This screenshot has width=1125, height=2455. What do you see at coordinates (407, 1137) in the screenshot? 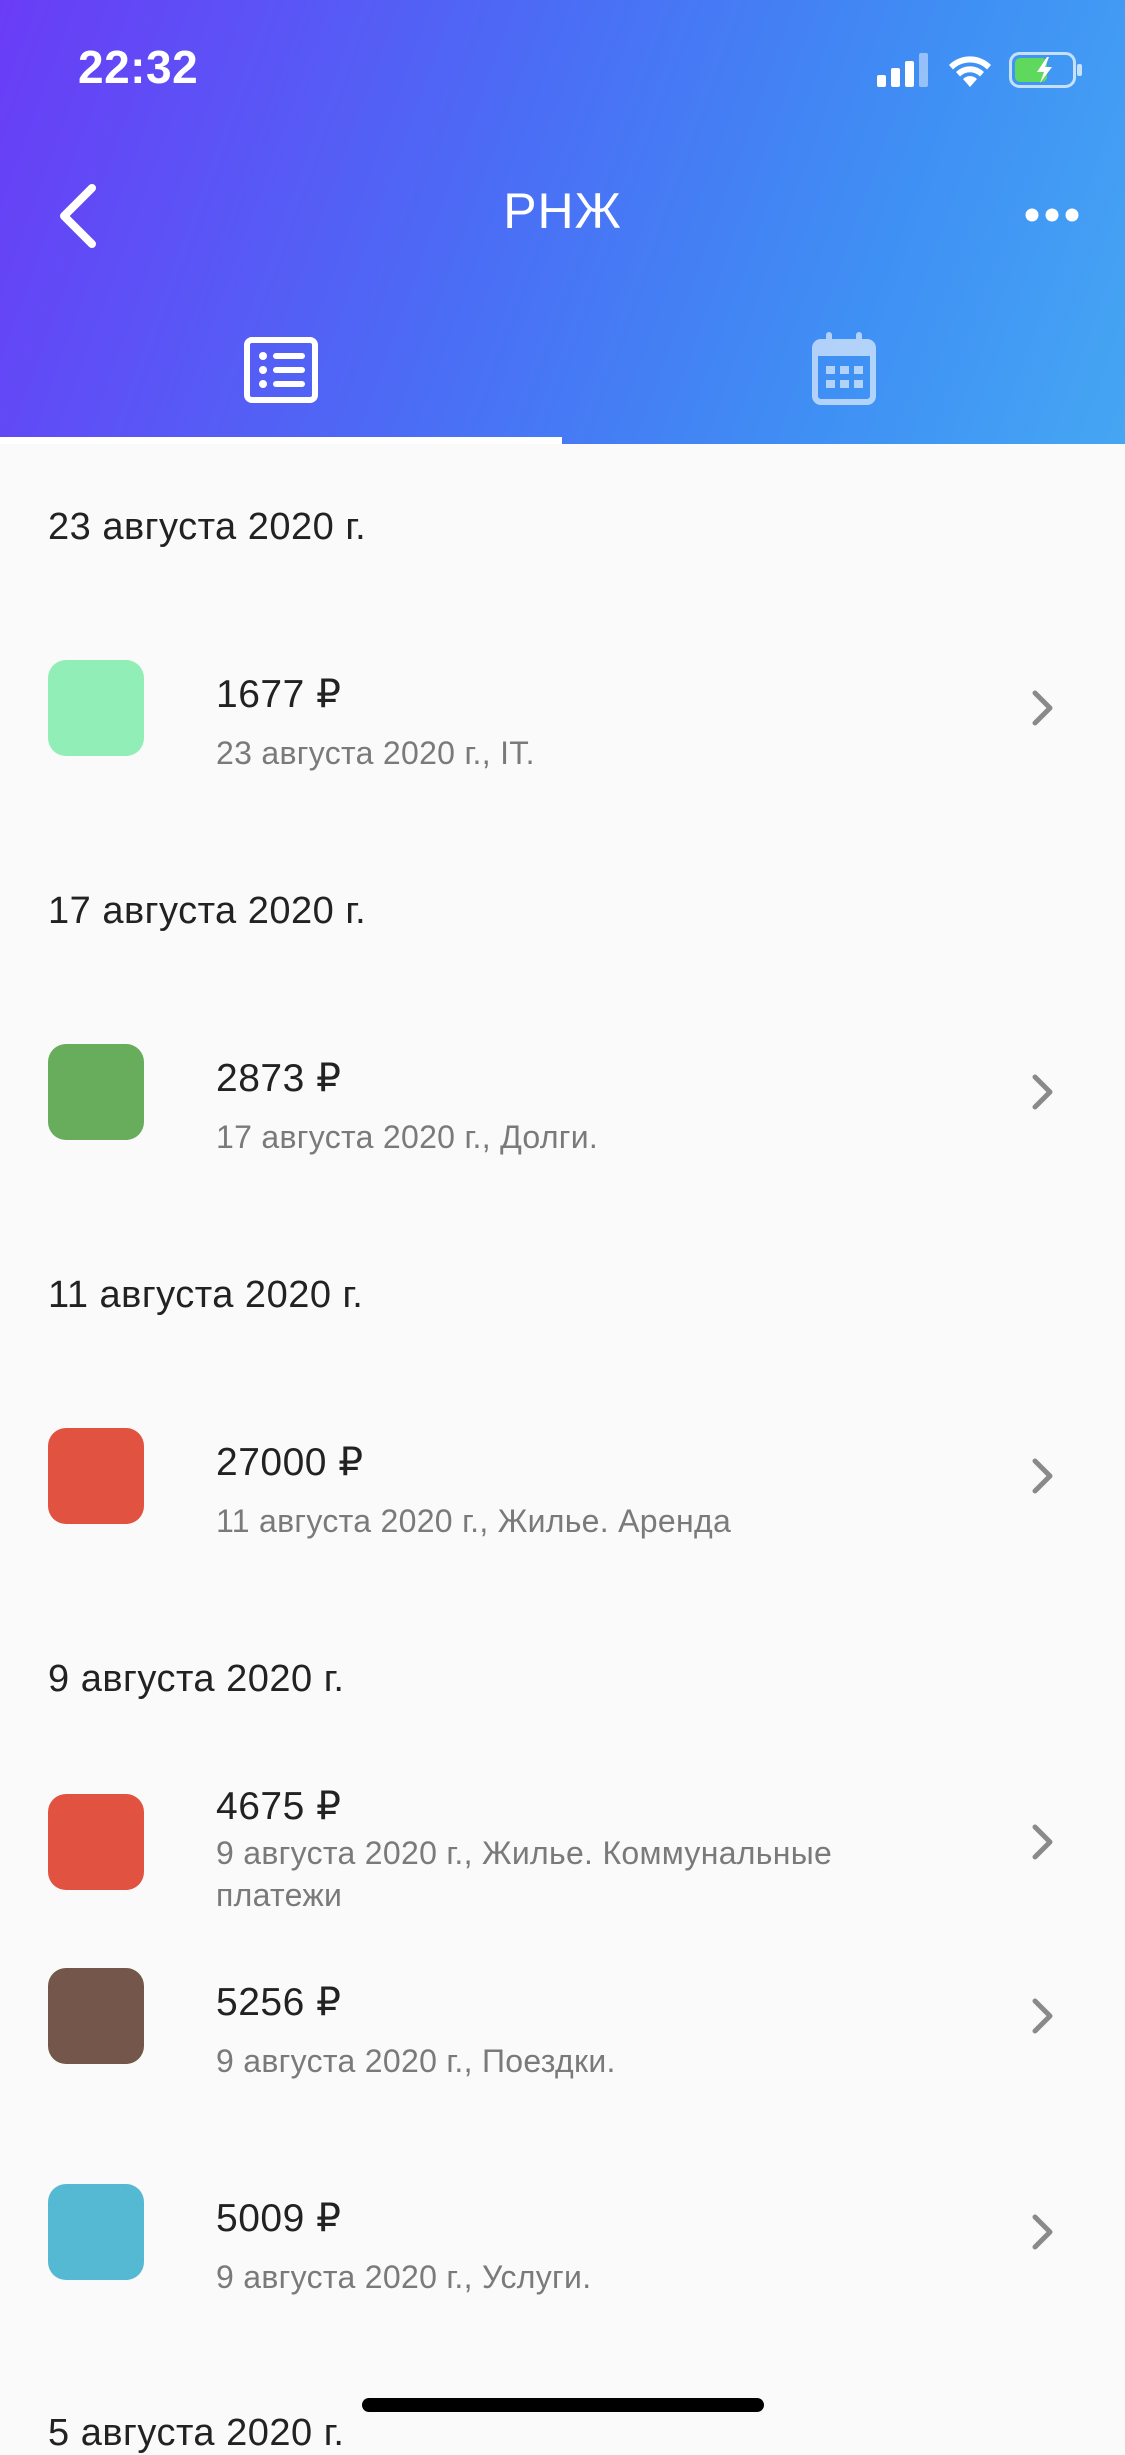
I see `item-subtitle: 17 августа 2020 г., Долги.` at bounding box center [407, 1137].